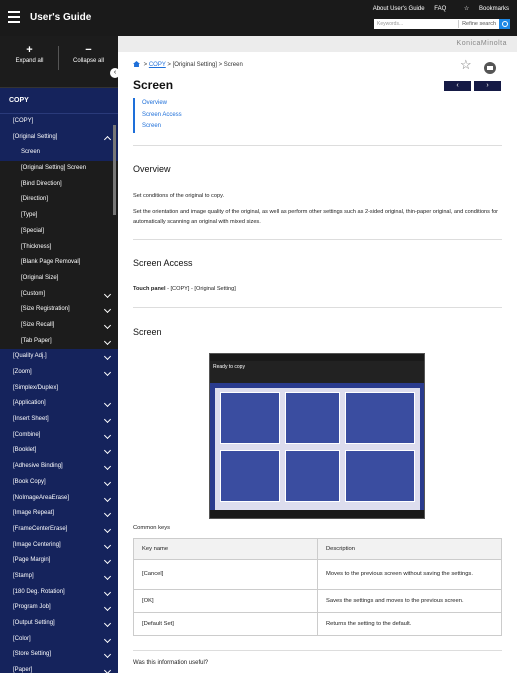 The width and height of the screenshot is (517, 673). I want to click on sidebar-item: [Store Setting], so click(59, 655).